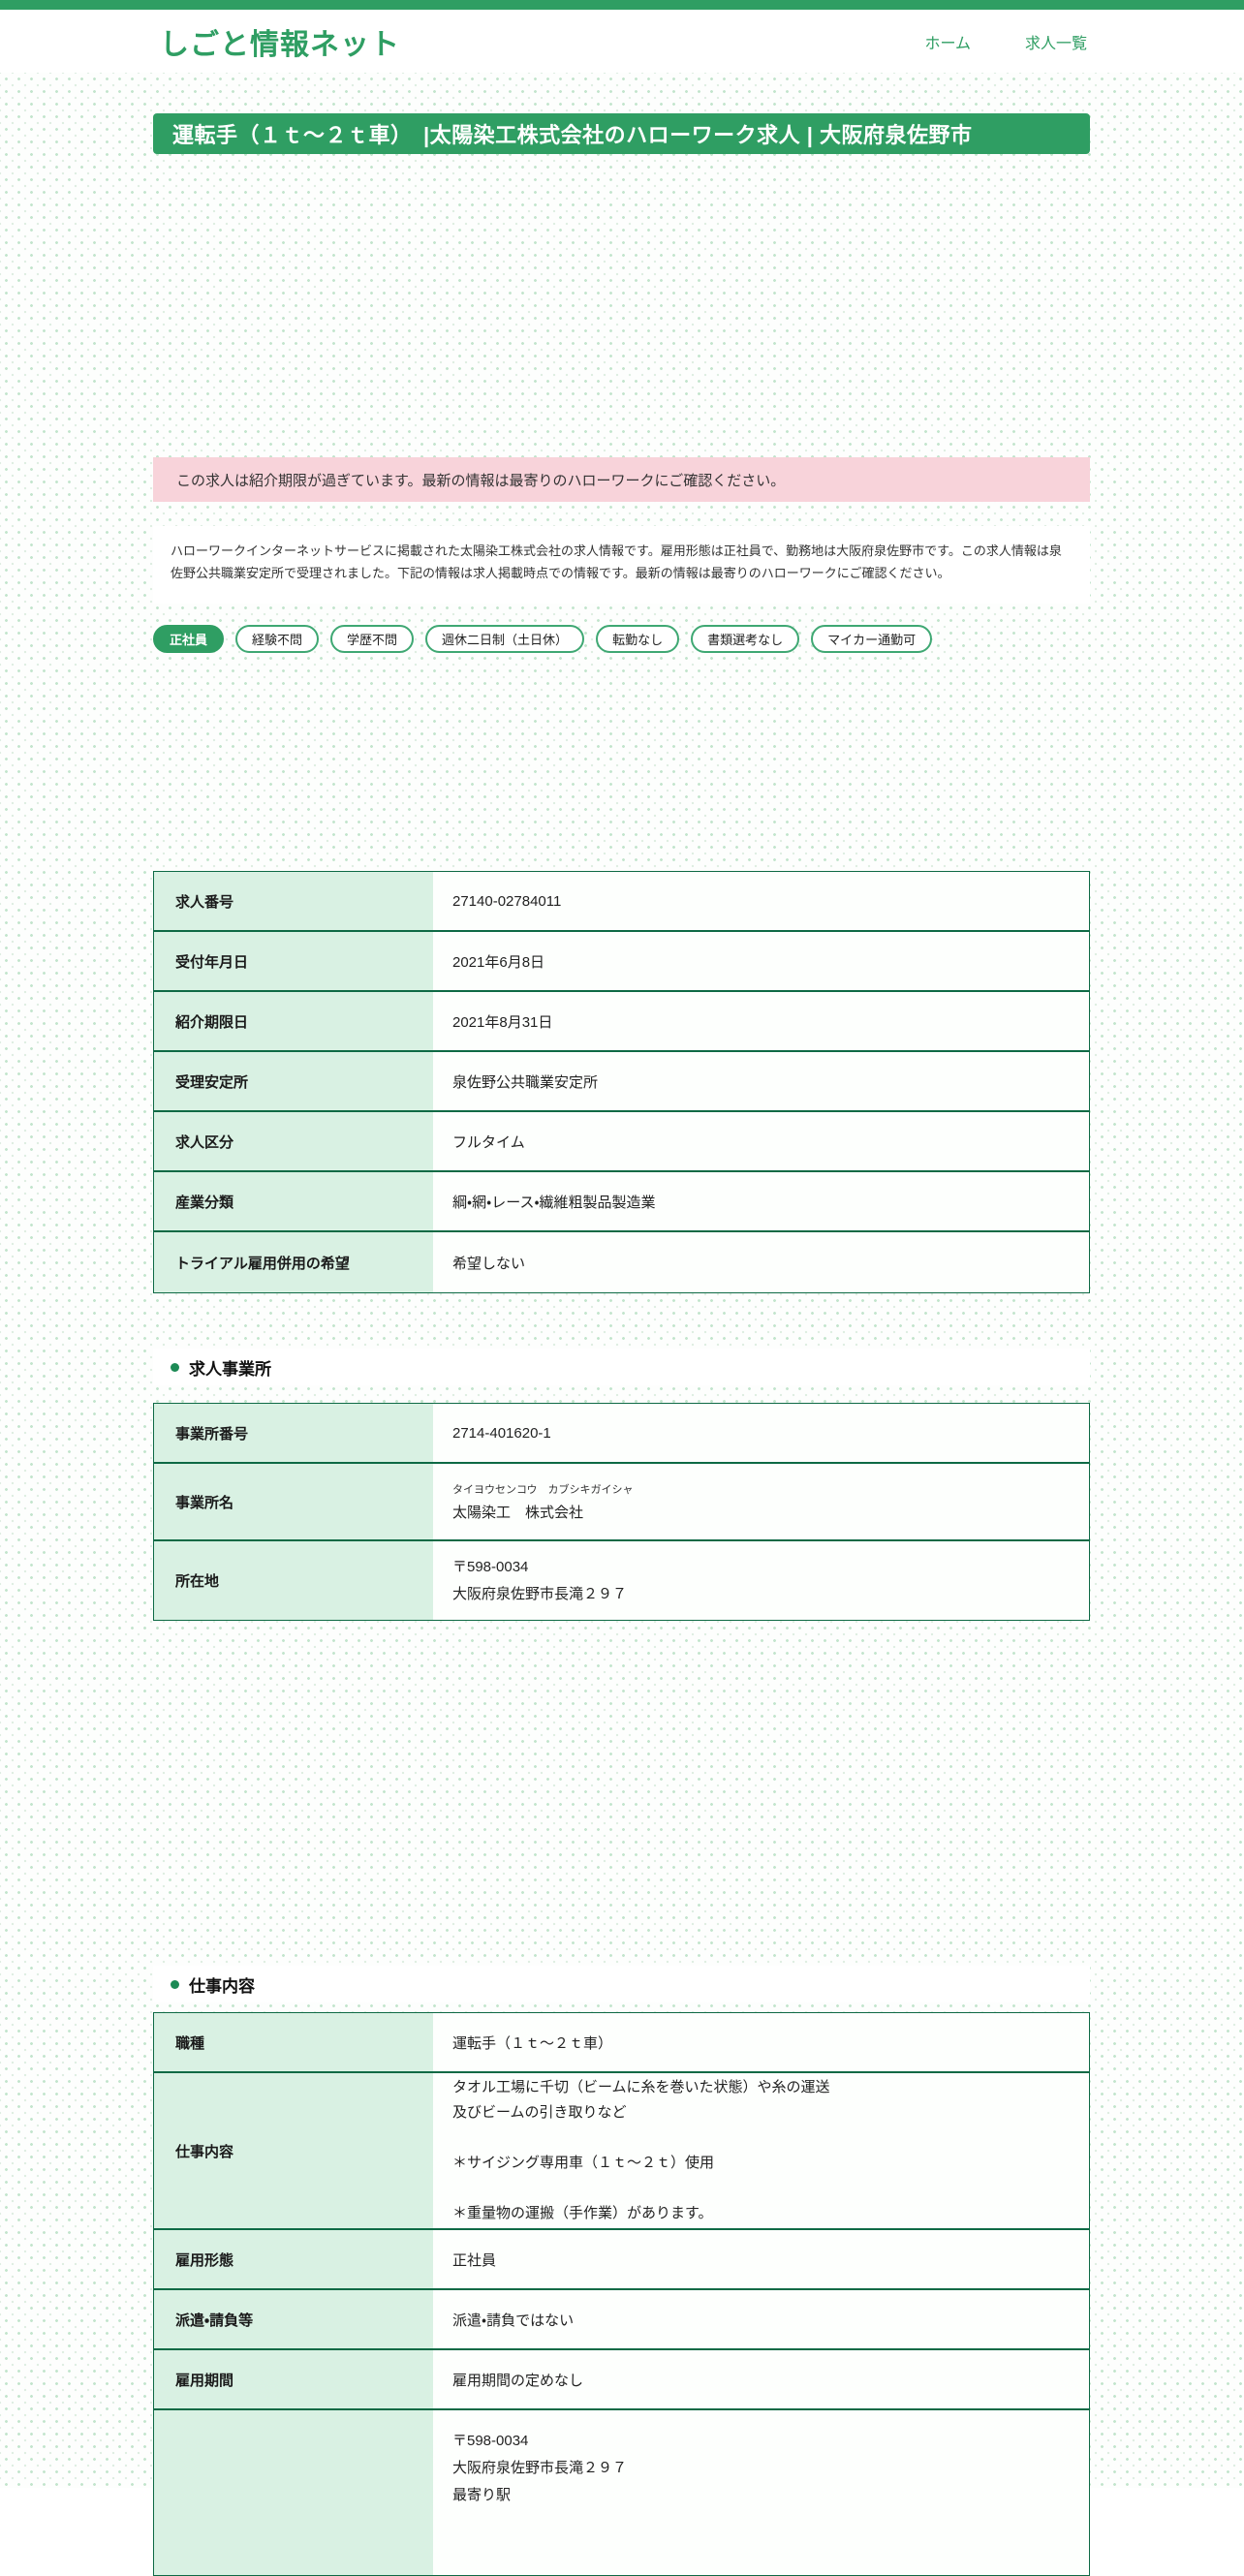 Image resolution: width=1244 pixels, height=2576 pixels. I want to click on row-label: 求人区分, so click(293, 1141).